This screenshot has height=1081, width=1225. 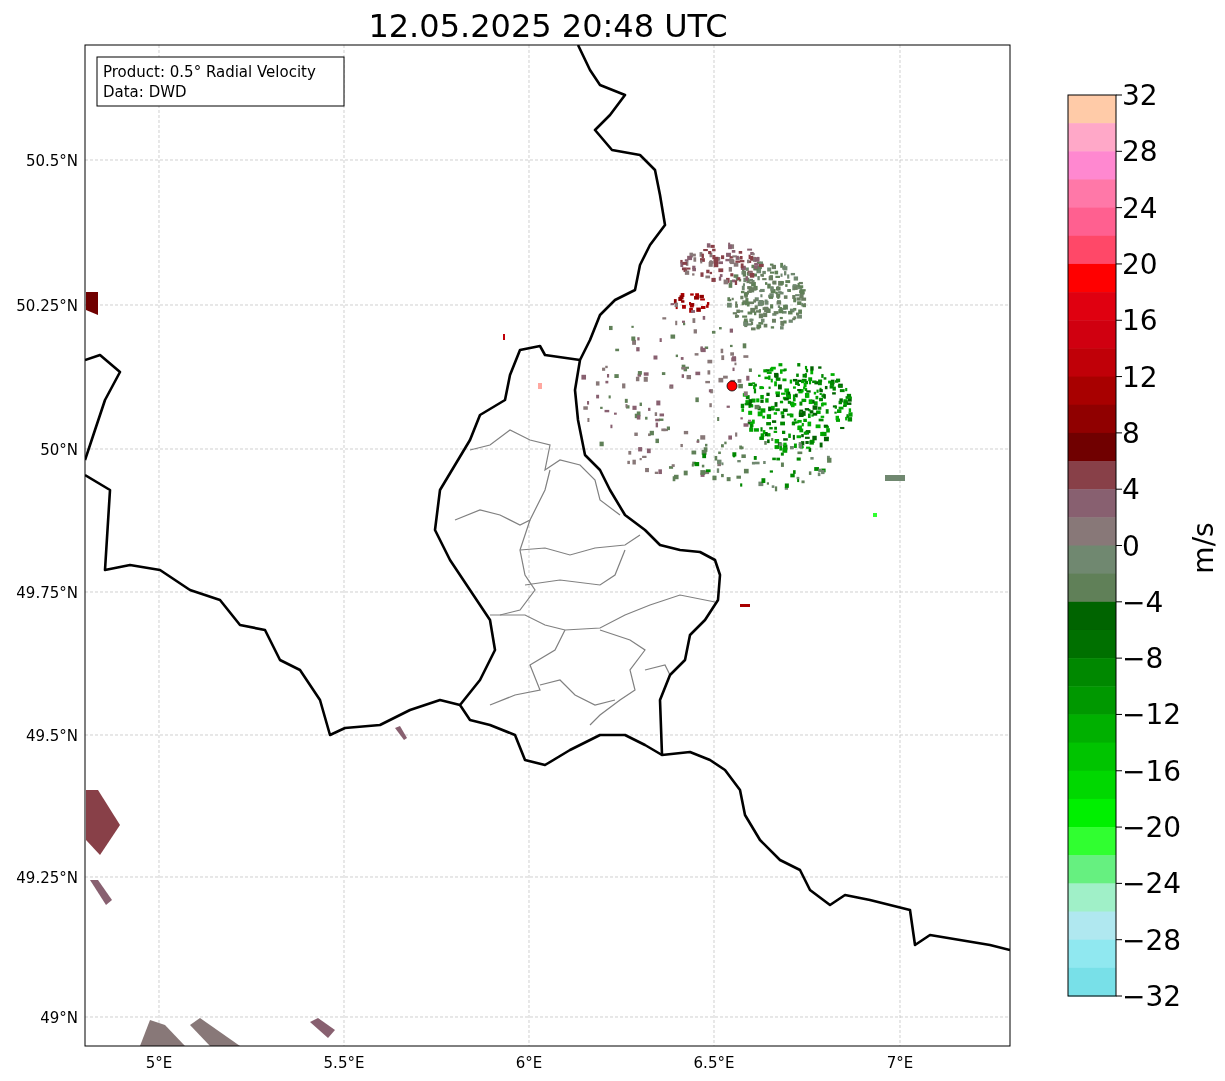 What do you see at coordinates (1152, 940) in the screenshot?
I see `colorbar-label: −28` at bounding box center [1152, 940].